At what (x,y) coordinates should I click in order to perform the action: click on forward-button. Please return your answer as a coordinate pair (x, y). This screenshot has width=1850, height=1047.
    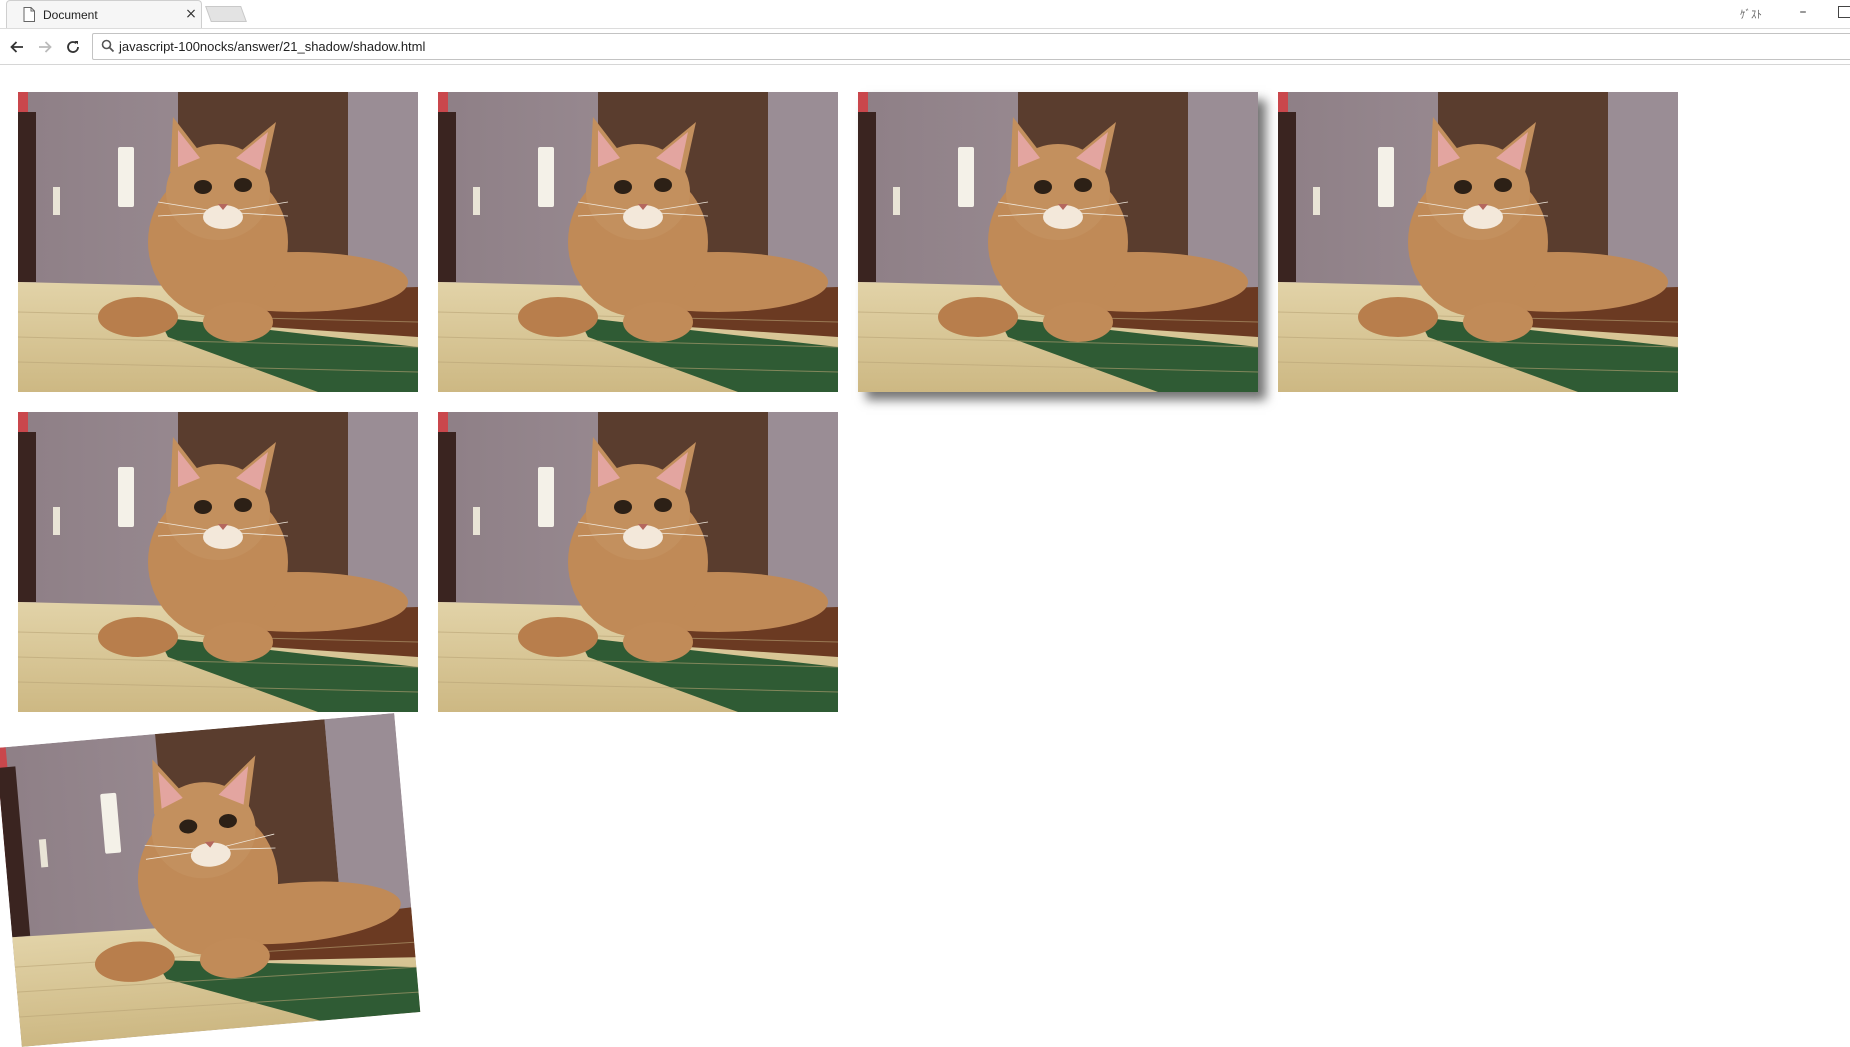
    Looking at the image, I should click on (45, 47).